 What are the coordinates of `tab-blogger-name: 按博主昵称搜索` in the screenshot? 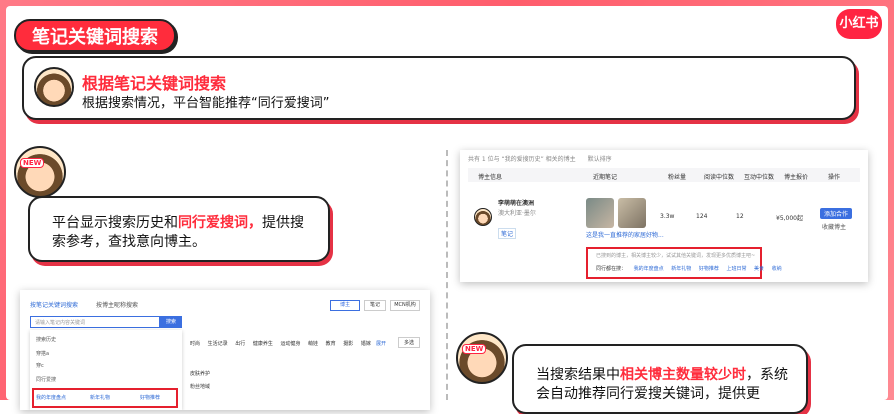 It's located at (117, 305).